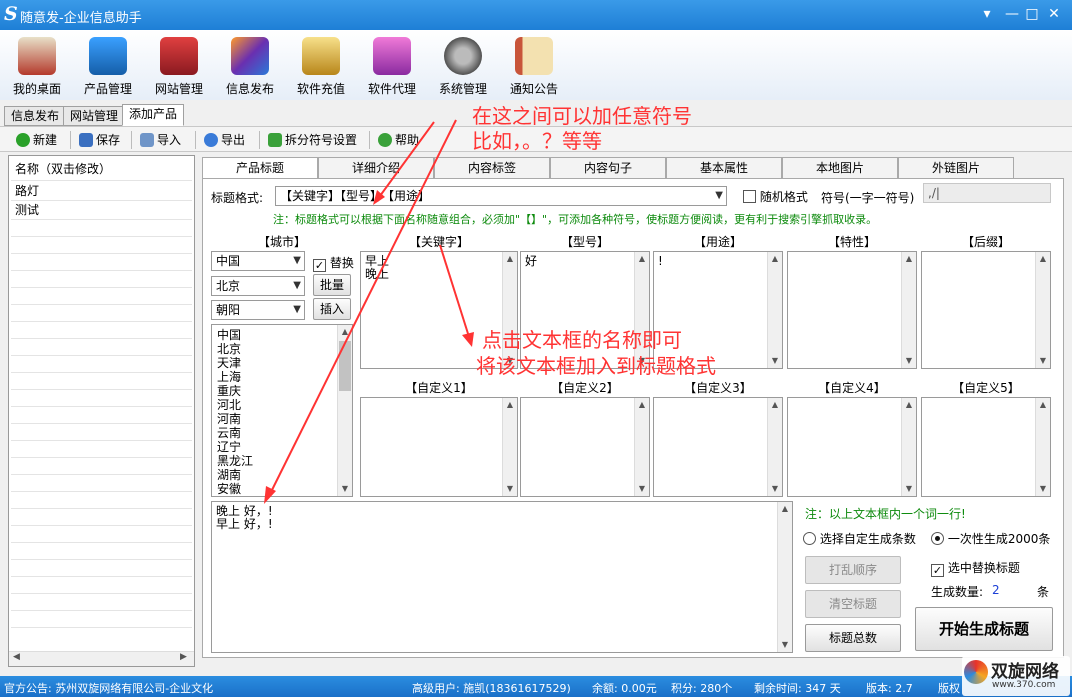  Describe the element at coordinates (976, 672) in the screenshot. I see `brand-logo-icon` at that location.